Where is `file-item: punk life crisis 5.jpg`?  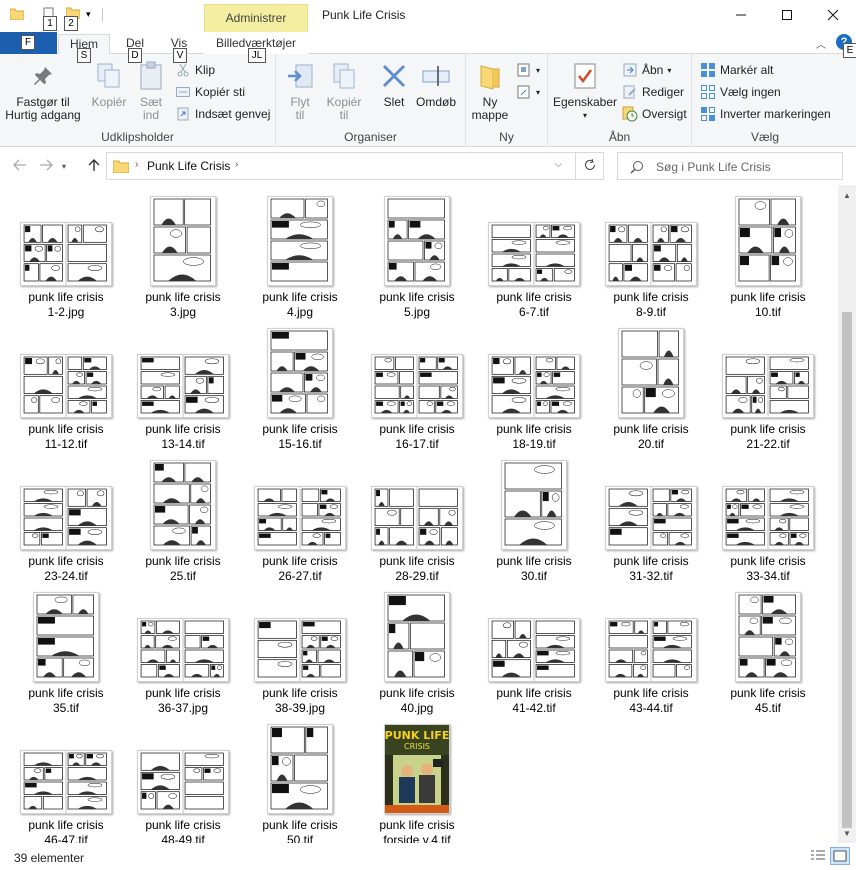
file-item: punk life crisis 5.jpg is located at coordinates (417, 256).